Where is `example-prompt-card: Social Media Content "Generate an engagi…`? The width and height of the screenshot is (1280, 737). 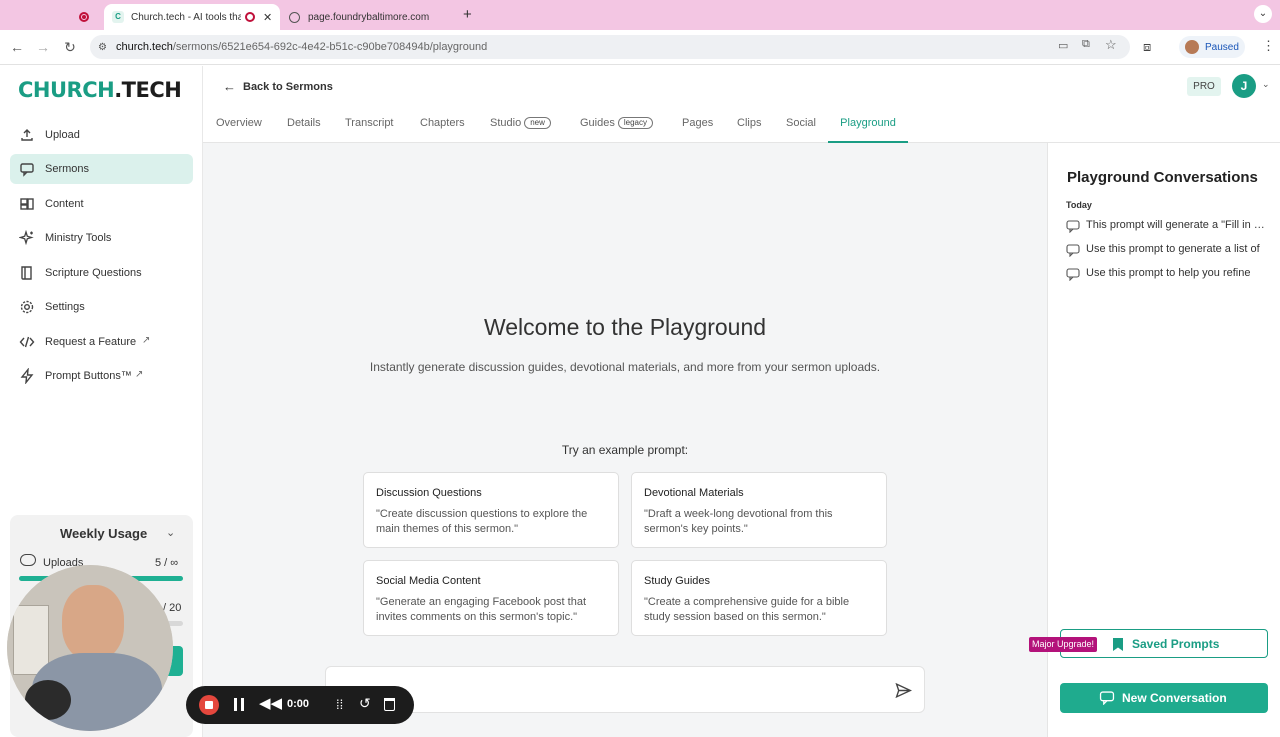
example-prompt-card: Social Media Content "Generate an engagi… is located at coordinates (491, 598).